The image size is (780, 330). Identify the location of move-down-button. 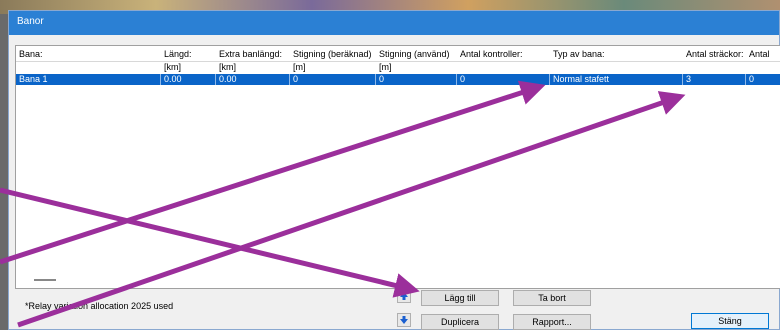
(404, 320).